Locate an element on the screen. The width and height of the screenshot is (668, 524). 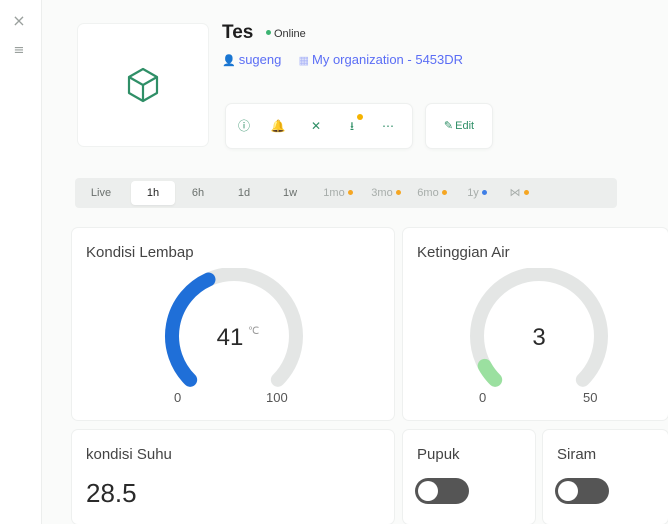
time-range-label: 1d is located at coordinates (244, 193).